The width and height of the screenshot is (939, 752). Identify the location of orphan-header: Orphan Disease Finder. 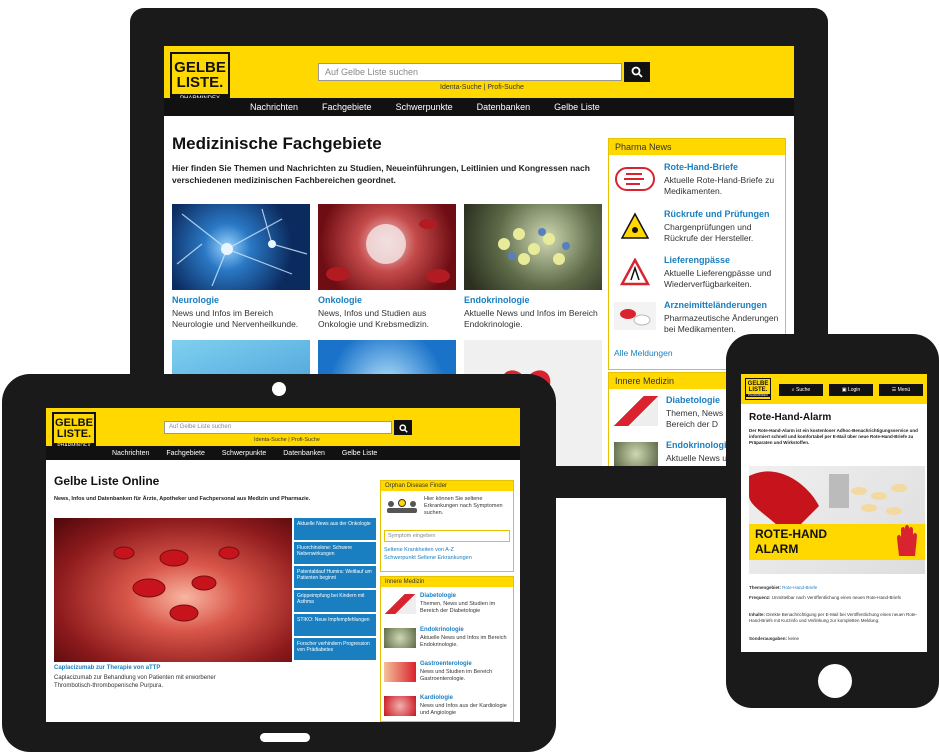
(447, 486).